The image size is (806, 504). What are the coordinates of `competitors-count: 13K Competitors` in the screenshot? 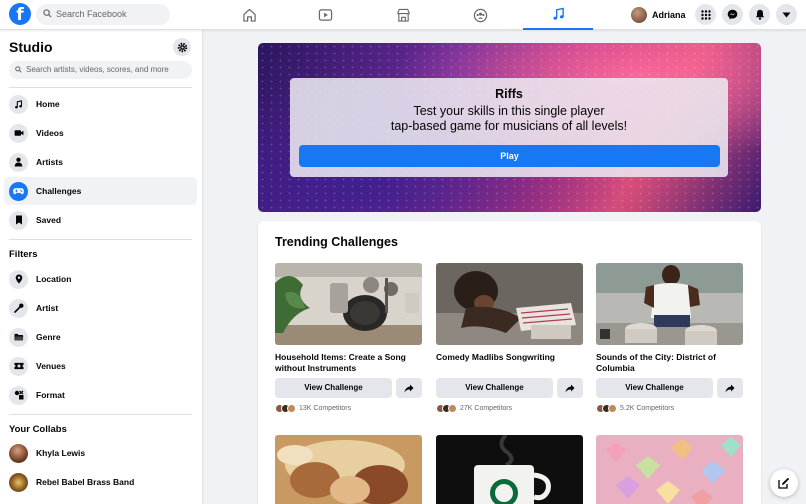 It's located at (325, 408).